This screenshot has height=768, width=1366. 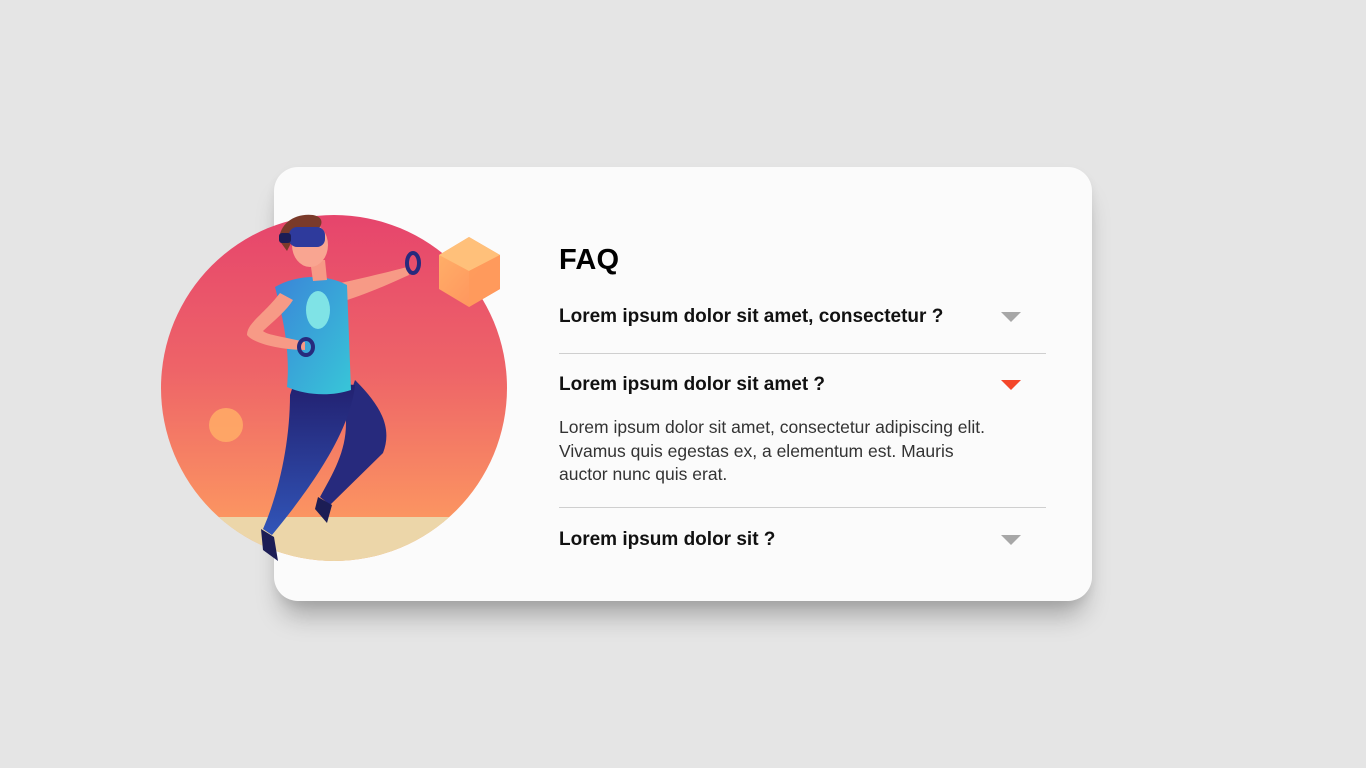 I want to click on faq-question-text: Lorem ipsum dolor sit ?, so click(x=667, y=539).